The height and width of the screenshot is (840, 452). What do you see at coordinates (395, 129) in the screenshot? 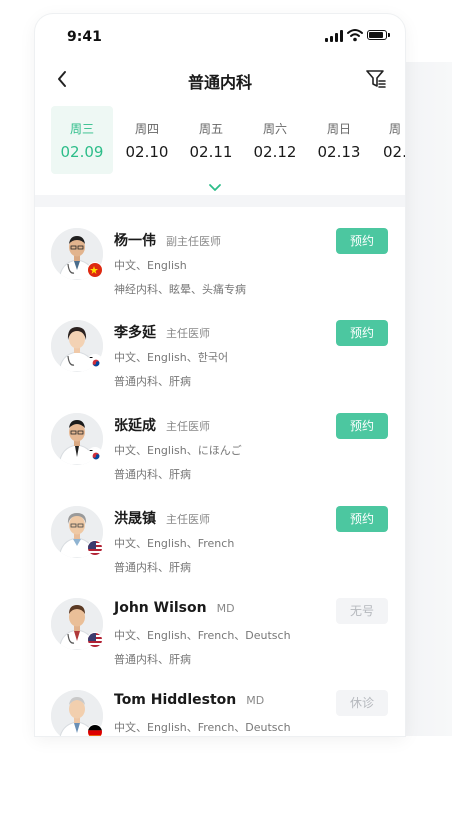
I see `date-weekday: 周` at bounding box center [395, 129].